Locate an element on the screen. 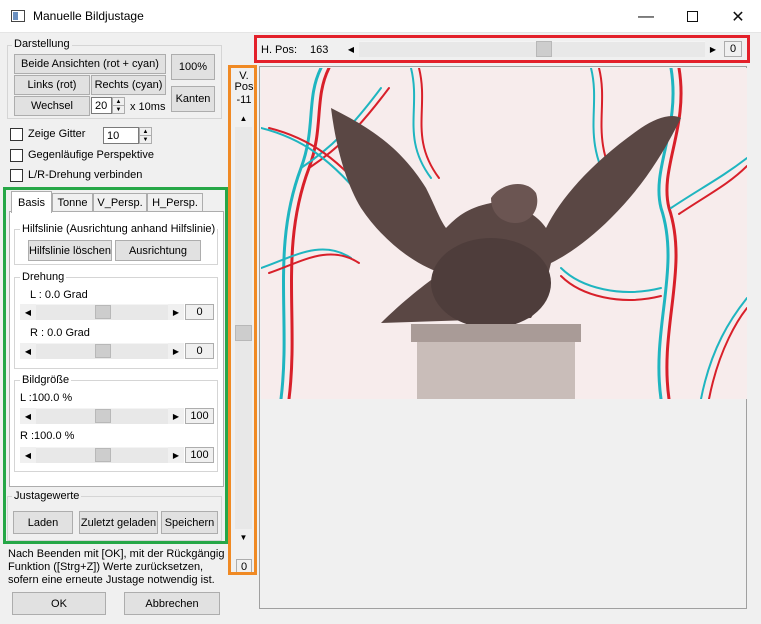 This screenshot has width=761, height=624. grid-size-spinner: ▲ ▼ is located at coordinates (145, 135).